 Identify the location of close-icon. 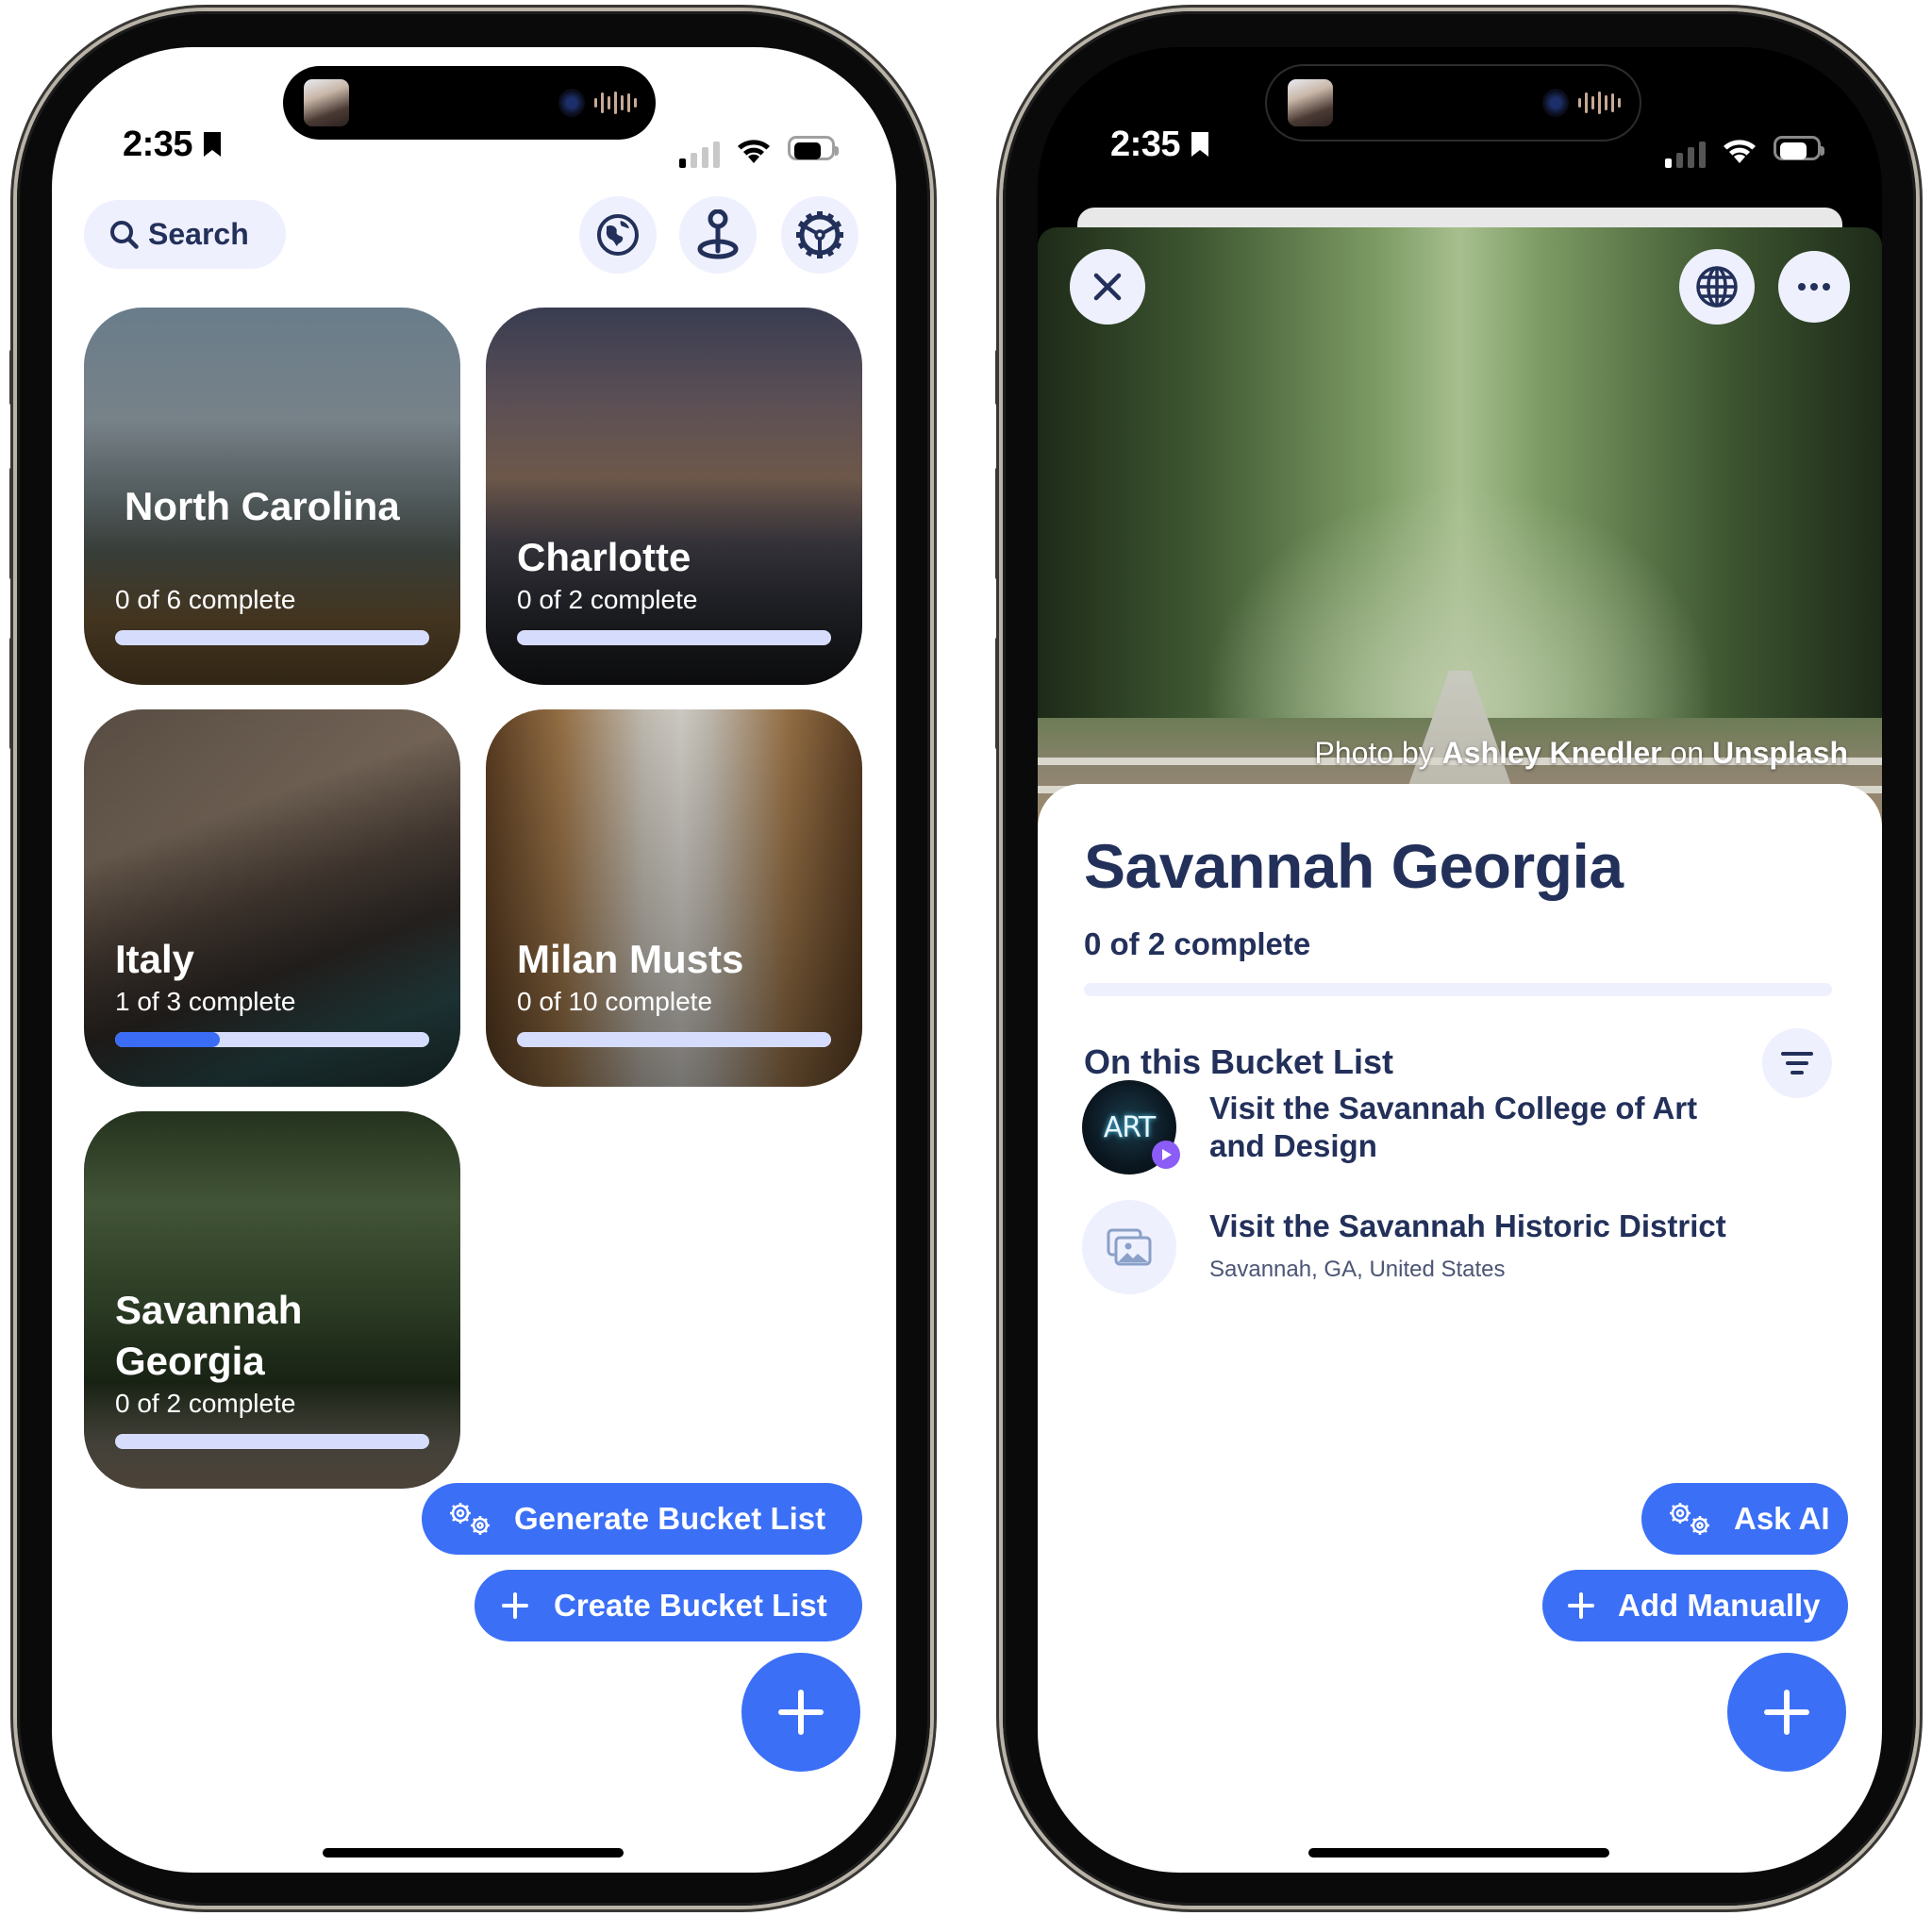
(1108, 287).